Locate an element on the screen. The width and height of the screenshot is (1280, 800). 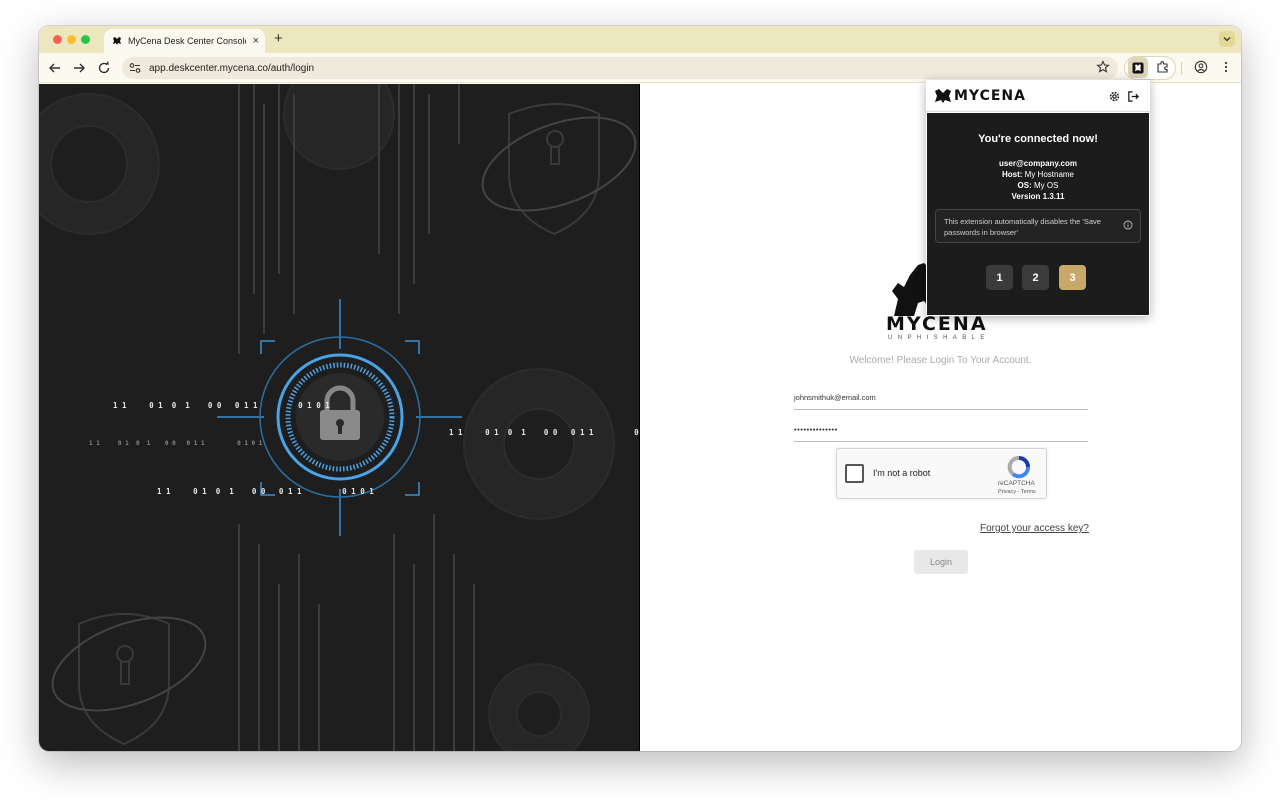
mycena-extension-button is located at coordinates (1138, 67).